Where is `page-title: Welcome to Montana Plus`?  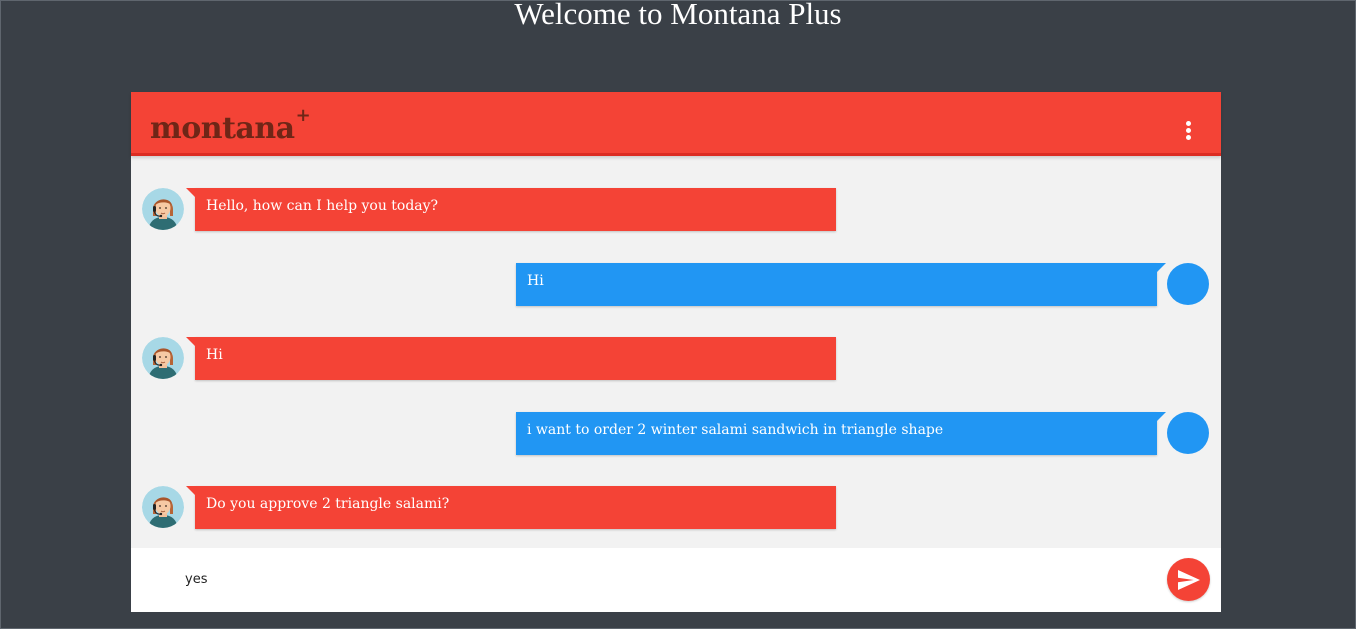
page-title: Welcome to Montana Plus is located at coordinates (678, 15).